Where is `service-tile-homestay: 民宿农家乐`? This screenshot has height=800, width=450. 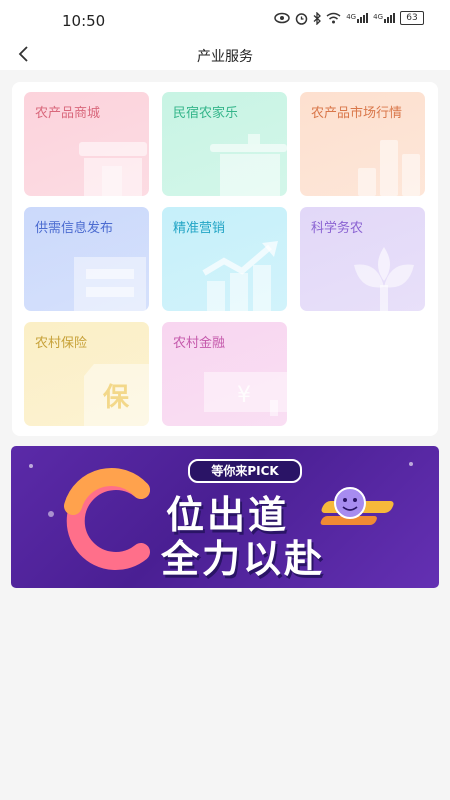 service-tile-homestay: 民宿农家乐 is located at coordinates (224, 144).